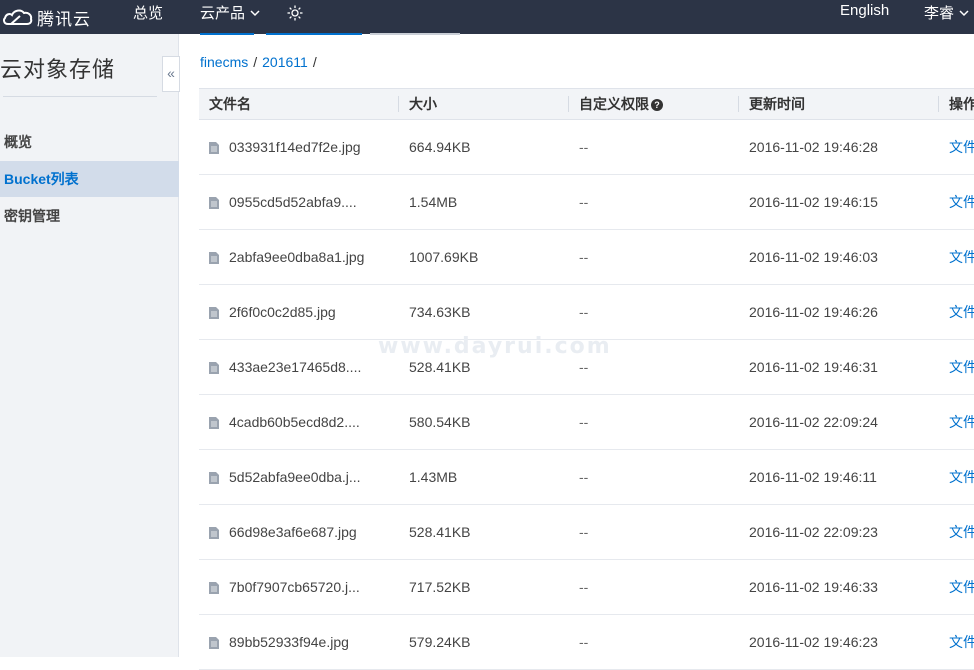  I want to click on watermark-text: www.dayrui.com, so click(495, 346).